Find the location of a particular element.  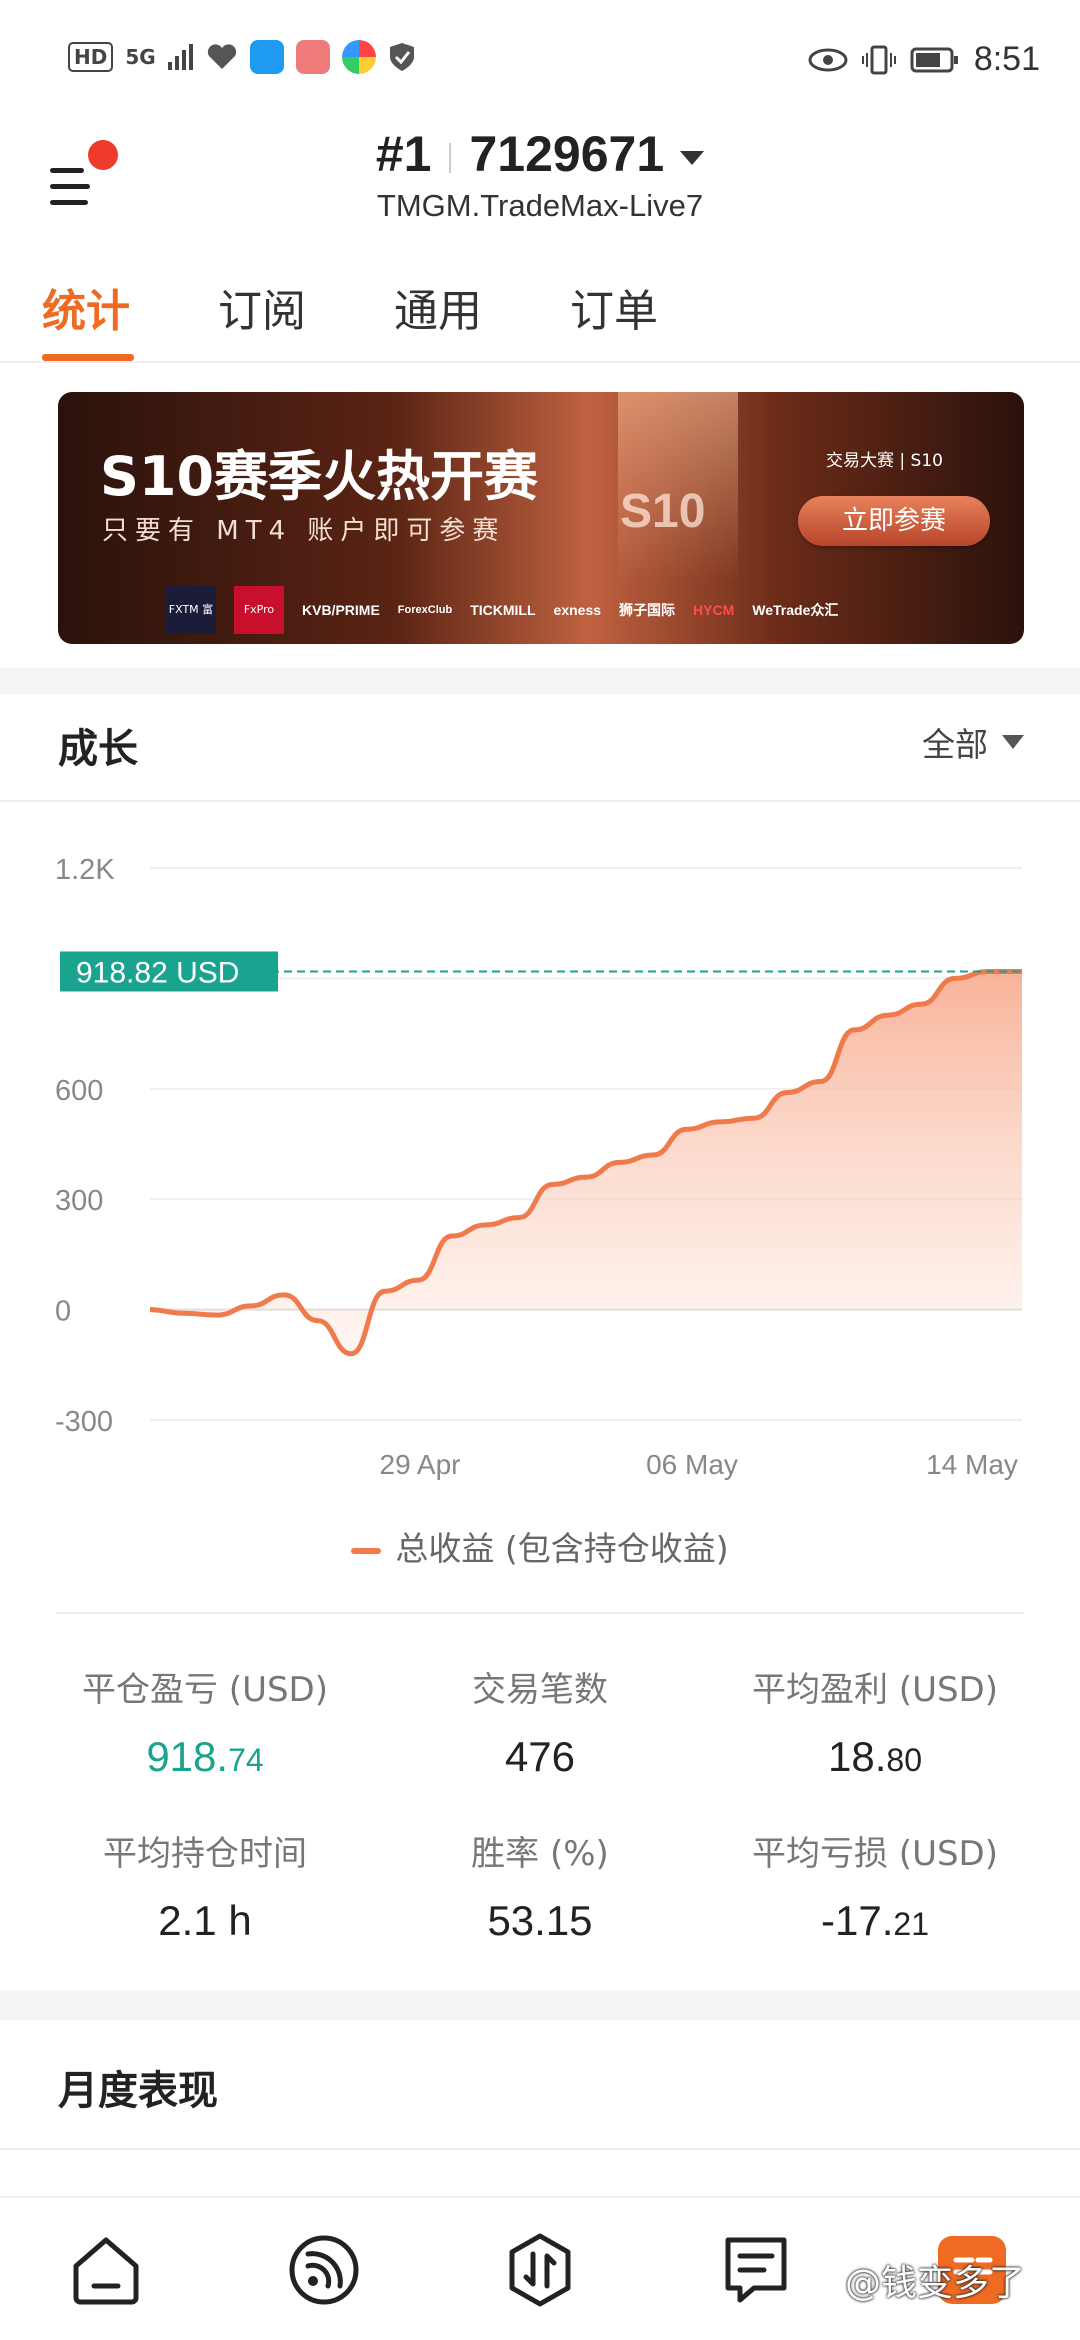

news-icon is located at coordinates (756, 2270).